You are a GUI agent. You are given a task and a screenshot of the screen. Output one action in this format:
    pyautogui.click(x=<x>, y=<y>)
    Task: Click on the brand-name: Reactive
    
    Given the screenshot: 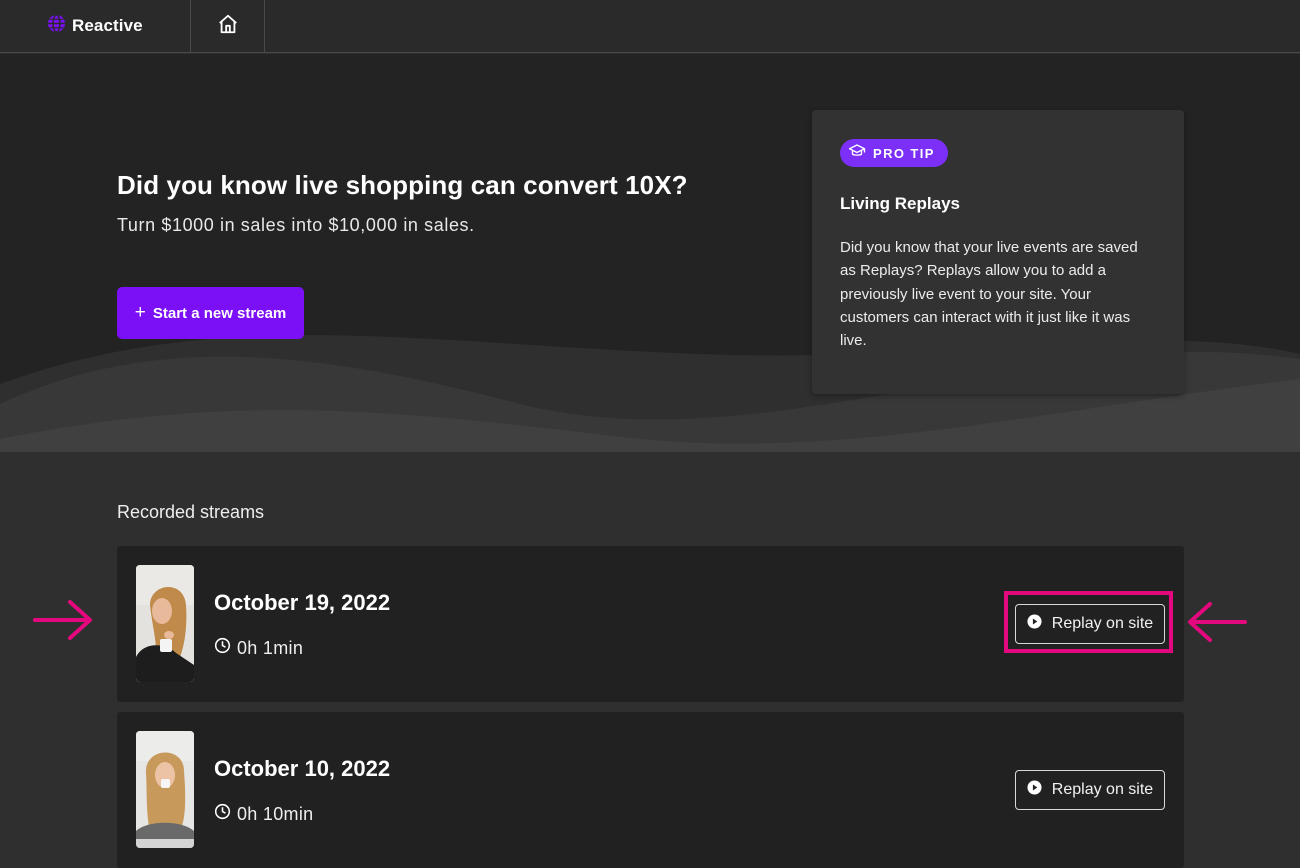 What is the action you would take?
    pyautogui.click(x=107, y=25)
    